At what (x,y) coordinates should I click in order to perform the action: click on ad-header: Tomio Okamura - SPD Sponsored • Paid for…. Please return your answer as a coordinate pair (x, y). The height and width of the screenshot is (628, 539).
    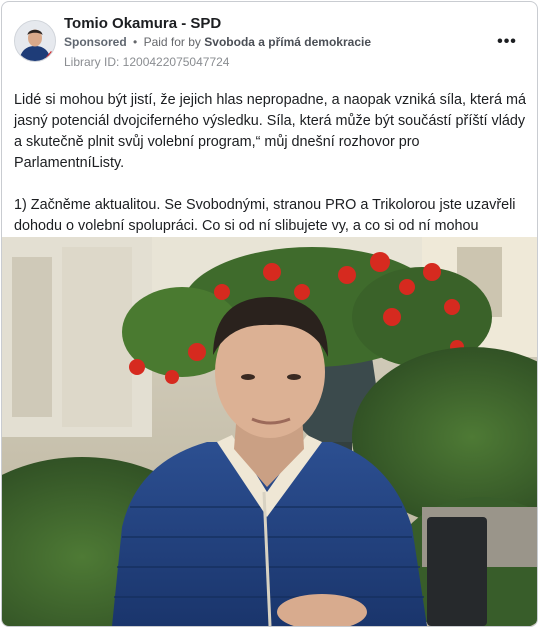
    Looking at the image, I should click on (269, 40).